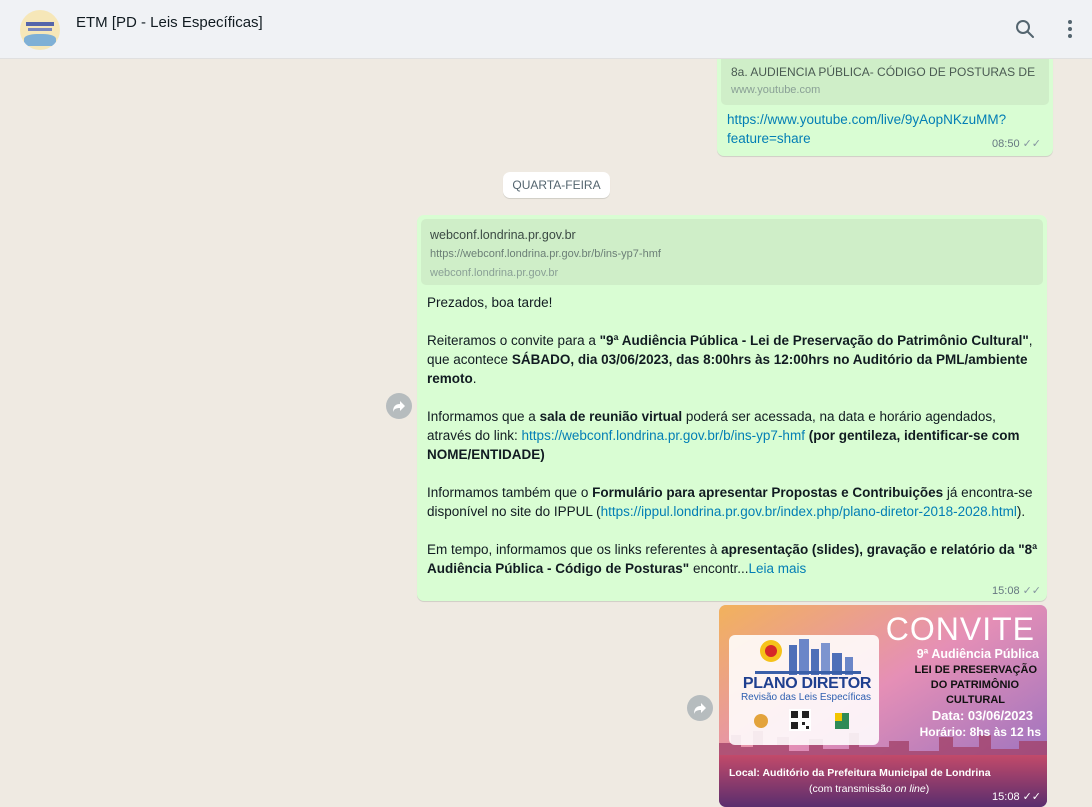 The width and height of the screenshot is (1092, 807). I want to click on chat-title: ETM [PD - Leis Específicas], so click(169, 22).